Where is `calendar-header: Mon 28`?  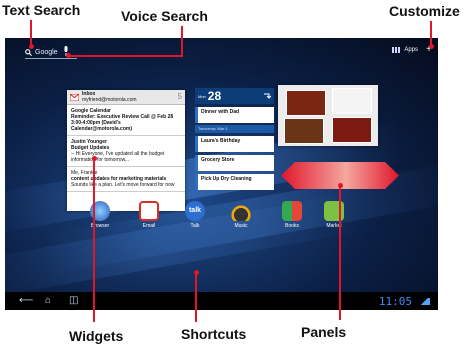 calendar-header: Mon 28 is located at coordinates (234, 96).